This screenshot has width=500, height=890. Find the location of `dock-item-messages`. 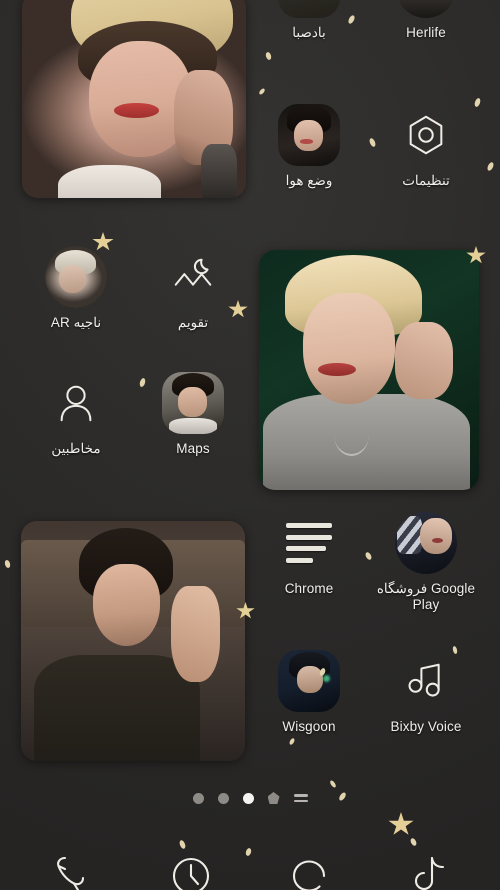

dock-item-messages is located at coordinates (309, 865).